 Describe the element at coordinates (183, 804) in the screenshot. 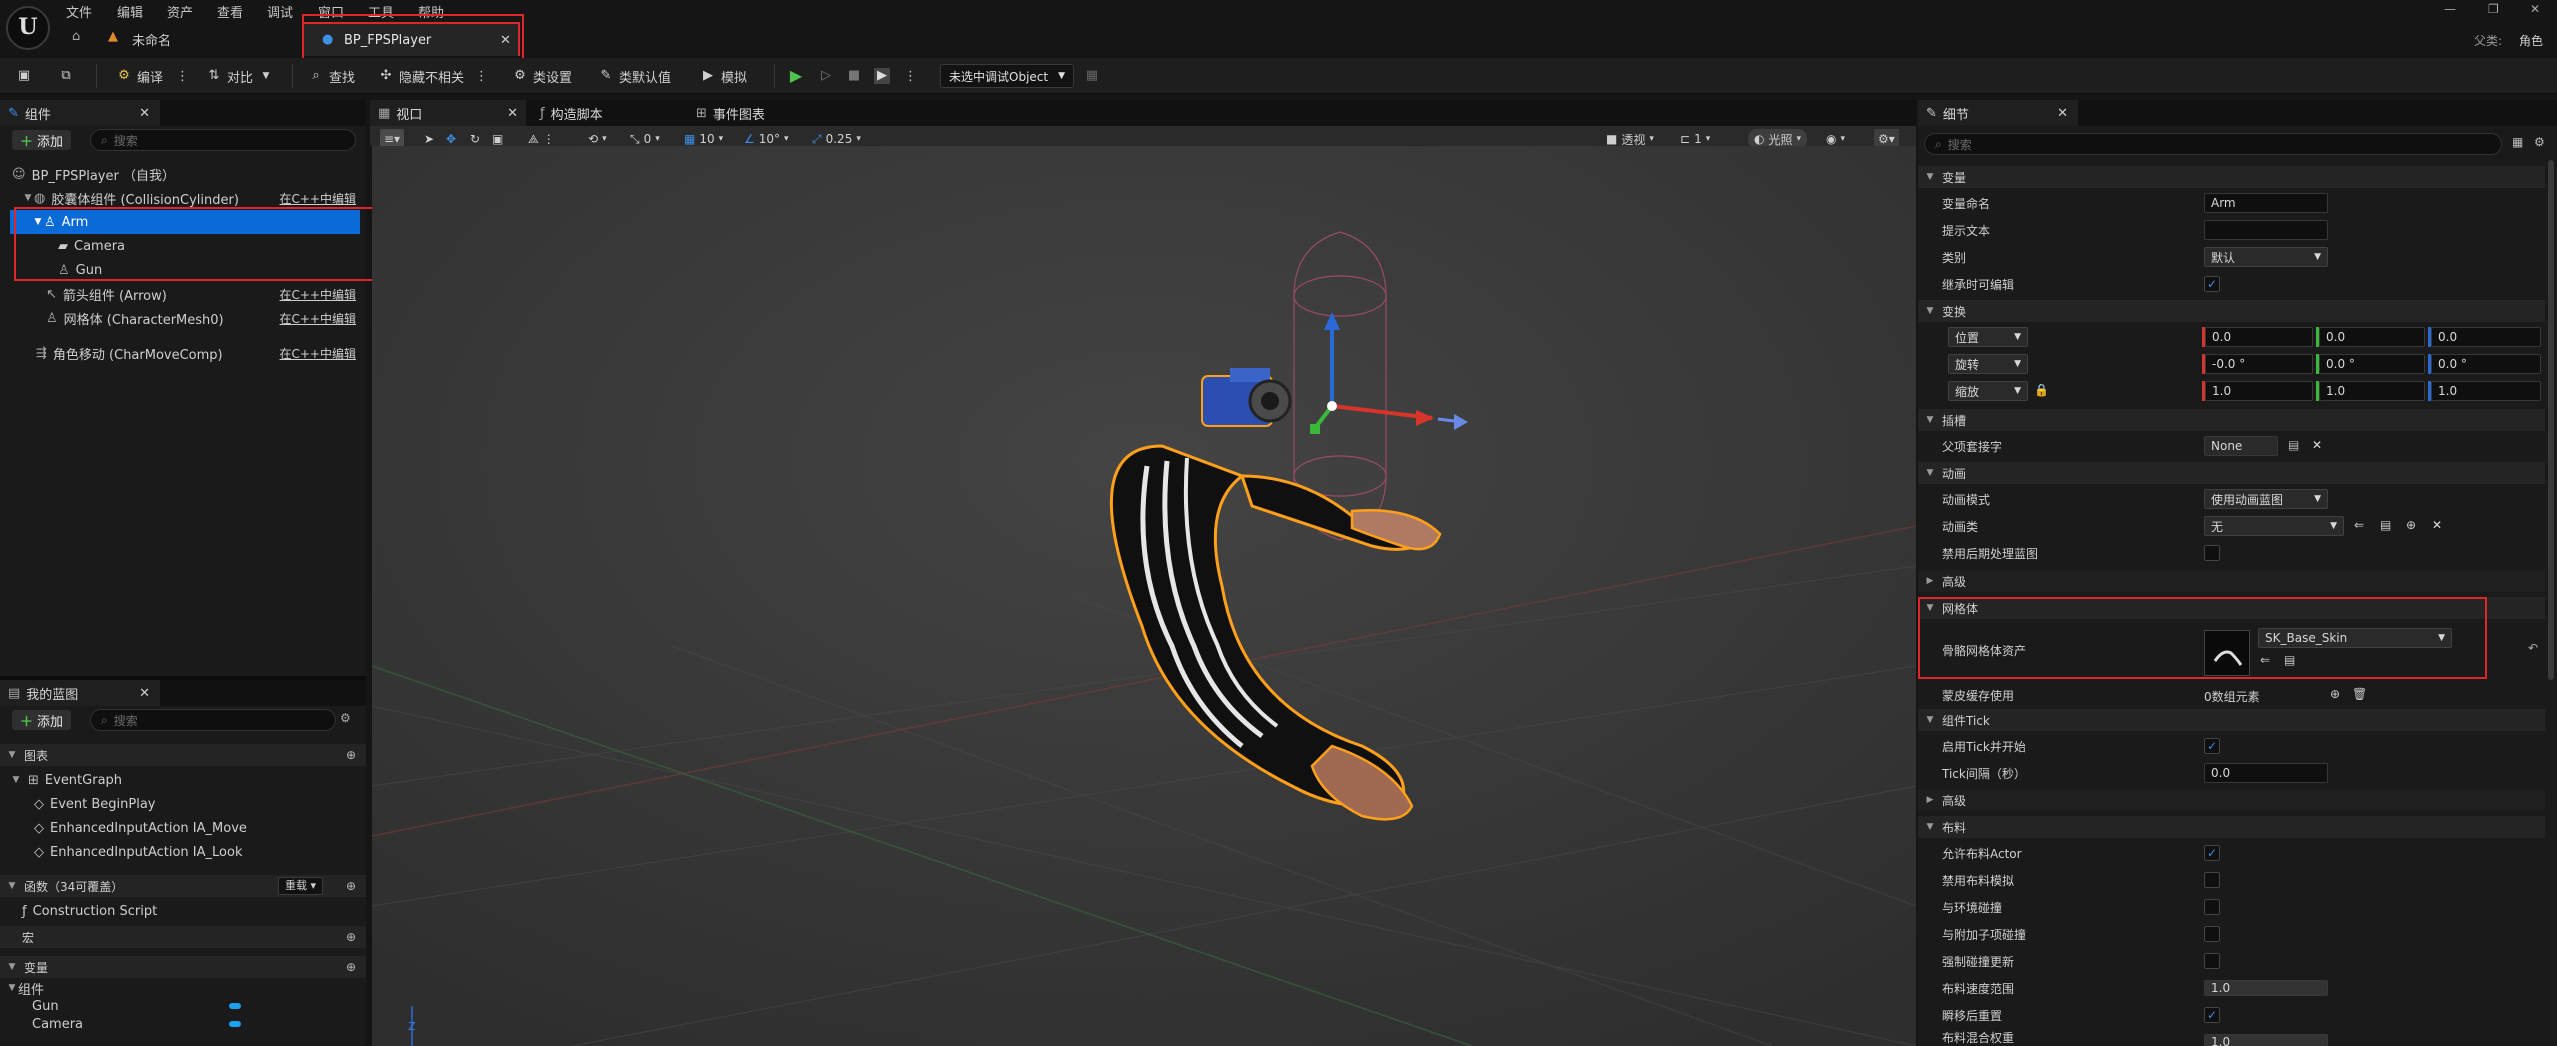

I see `graph-item: ◇ Event BeginPlay` at that location.